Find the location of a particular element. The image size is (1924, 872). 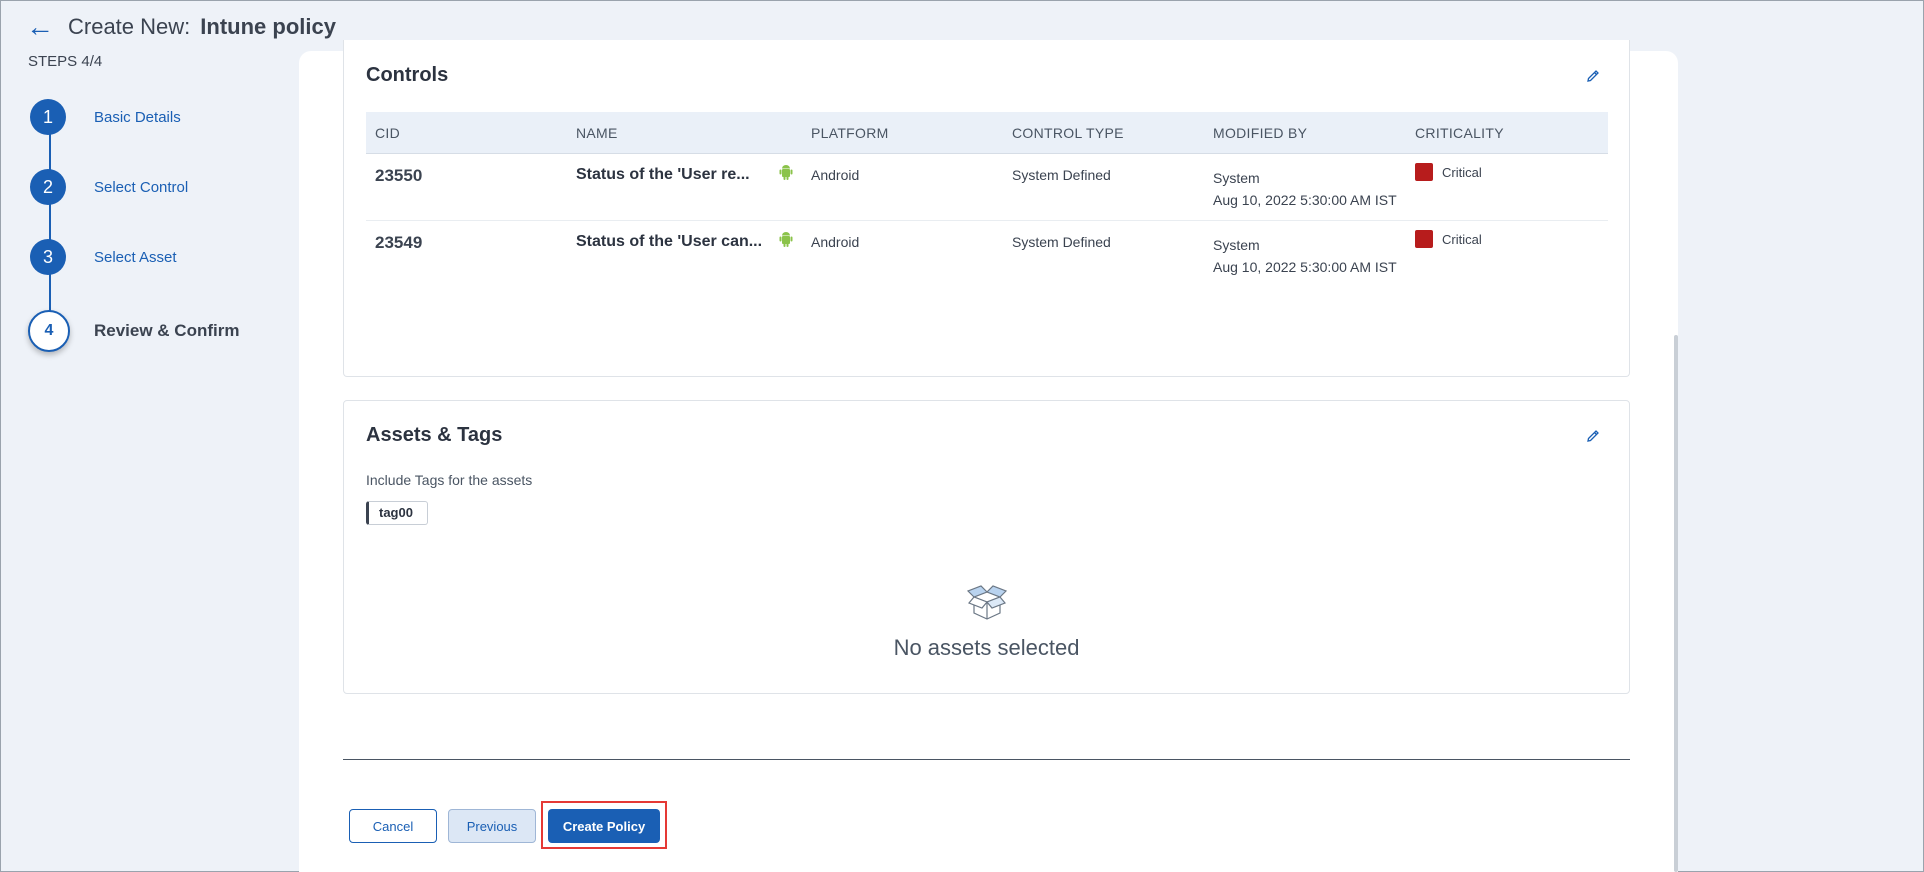

column-header-platform: PLATFORM is located at coordinates (850, 133).